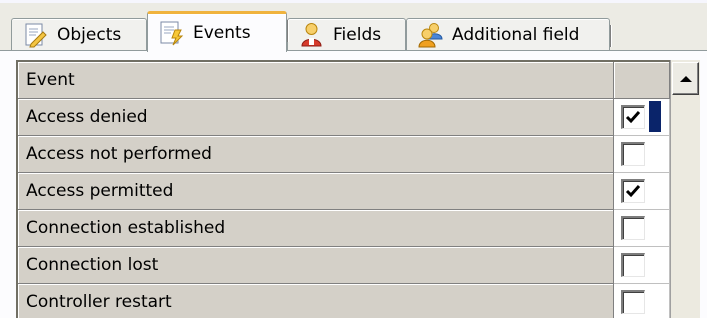 The width and height of the screenshot is (707, 318). I want to click on window-top-edge, so click(353, 1).